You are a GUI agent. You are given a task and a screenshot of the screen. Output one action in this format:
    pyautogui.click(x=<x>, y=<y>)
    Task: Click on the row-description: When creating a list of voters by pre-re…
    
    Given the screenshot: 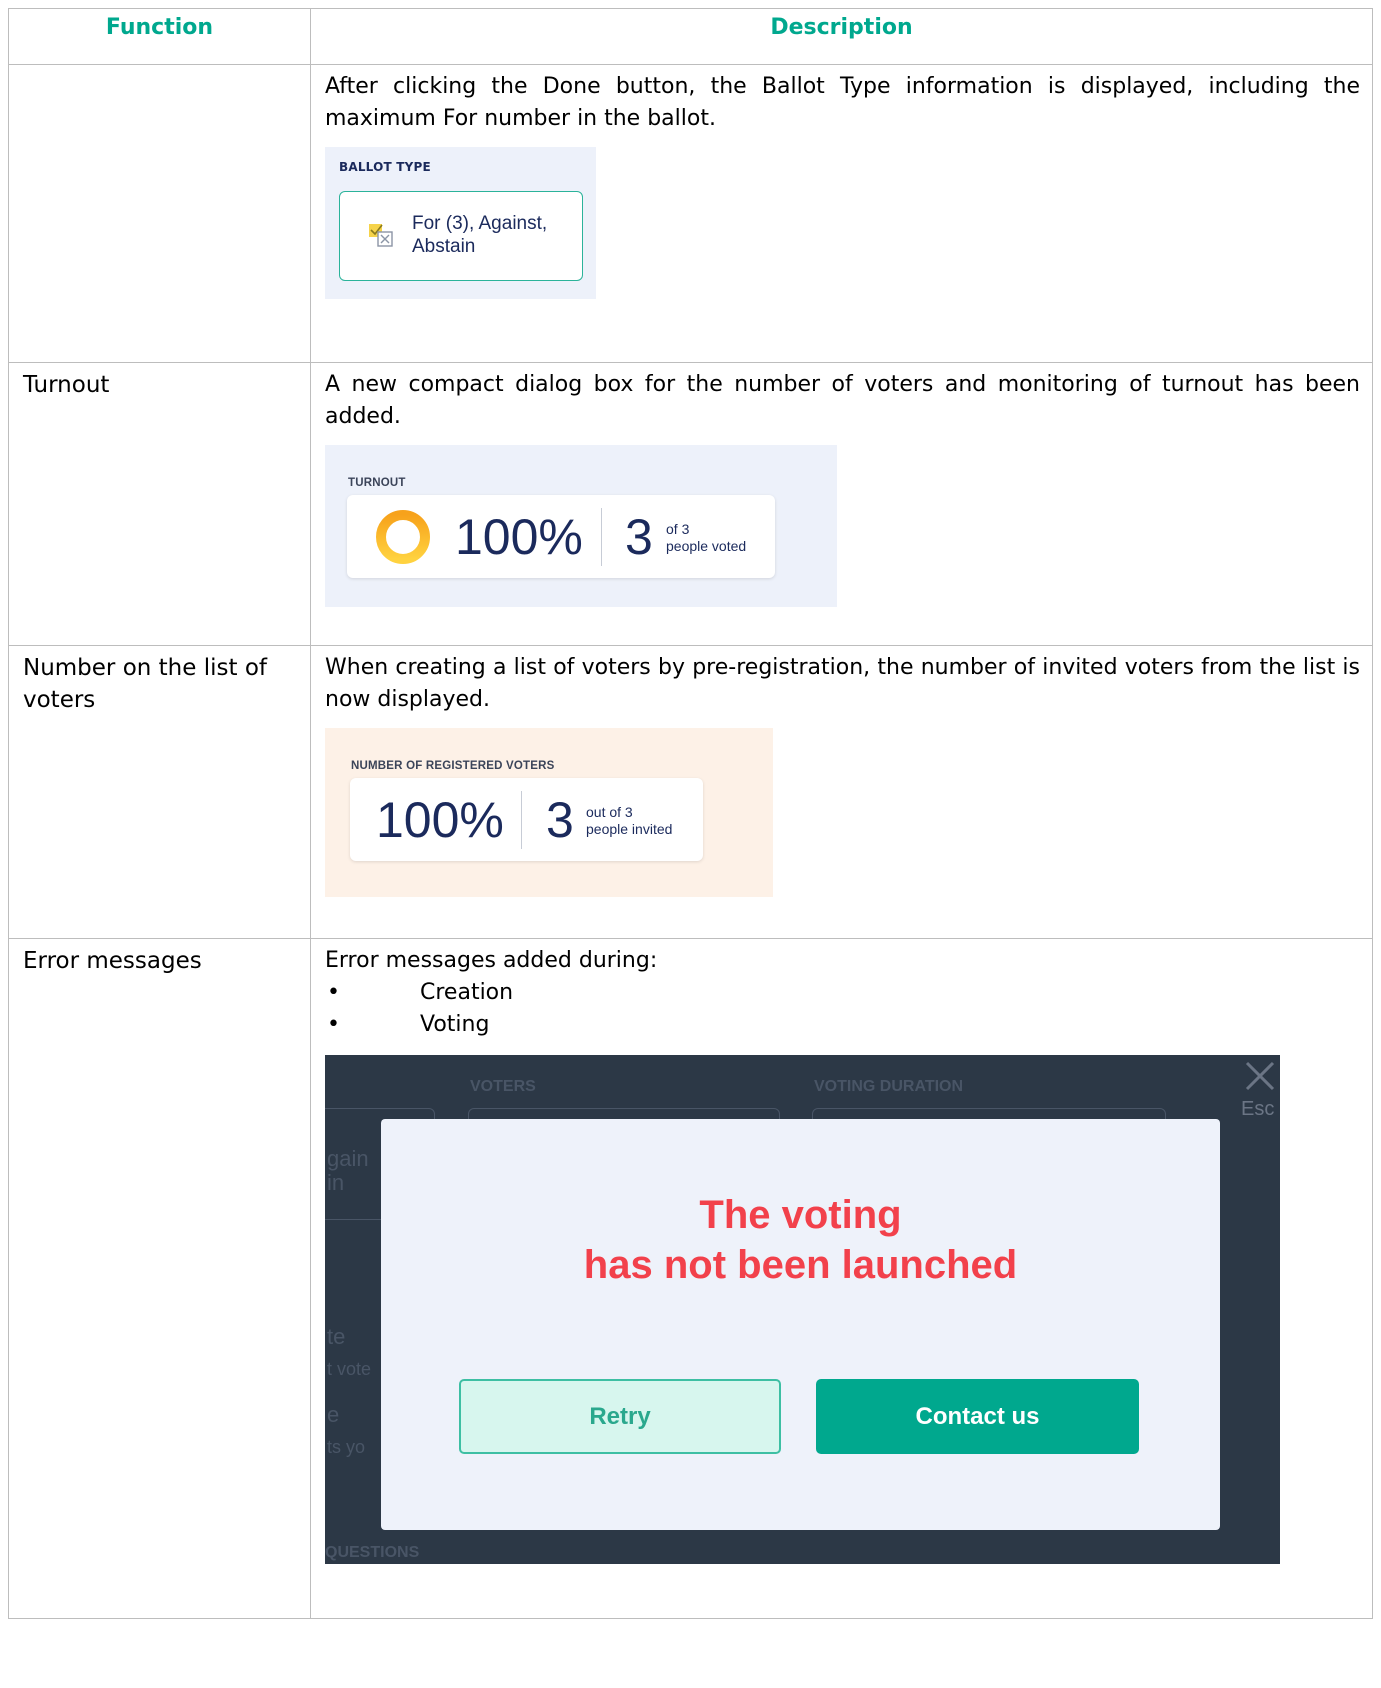 What is the action you would take?
    pyautogui.click(x=842, y=684)
    